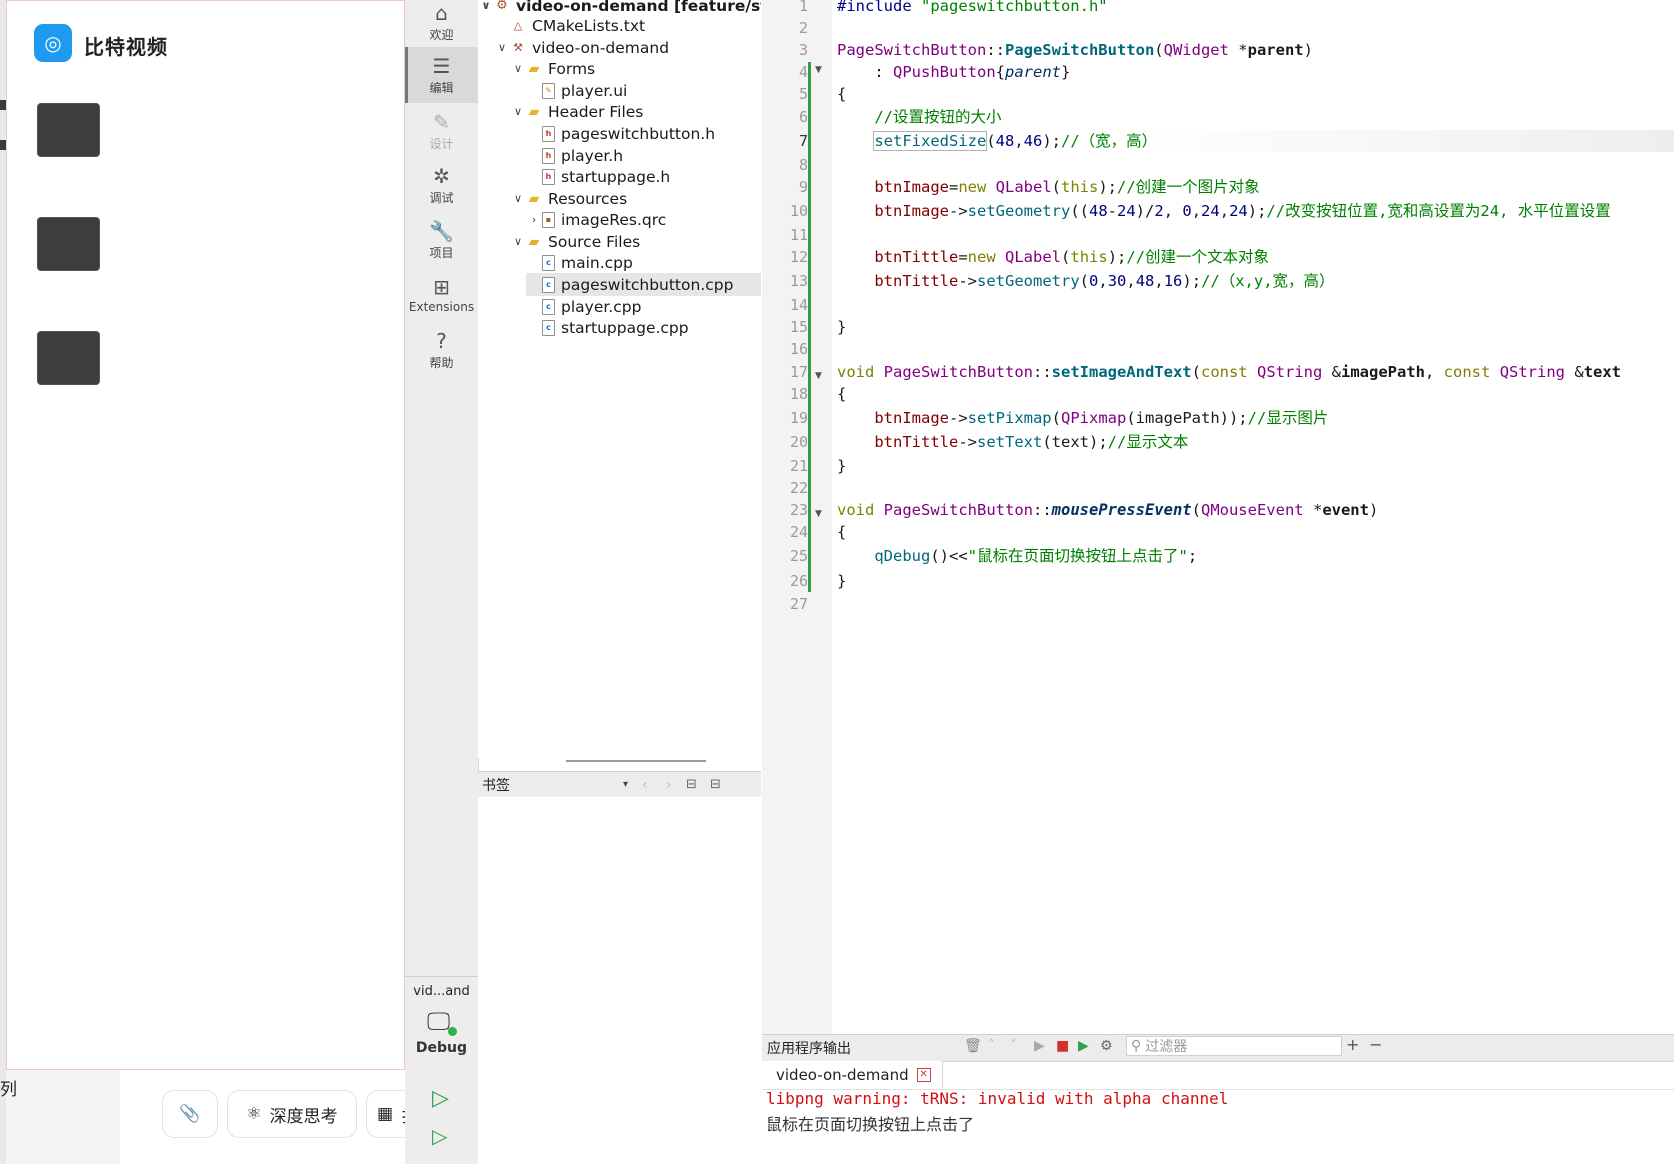 This screenshot has height=1165, width=1674. What do you see at coordinates (441, 991) in the screenshot?
I see `kit-target-name: vid...and` at bounding box center [441, 991].